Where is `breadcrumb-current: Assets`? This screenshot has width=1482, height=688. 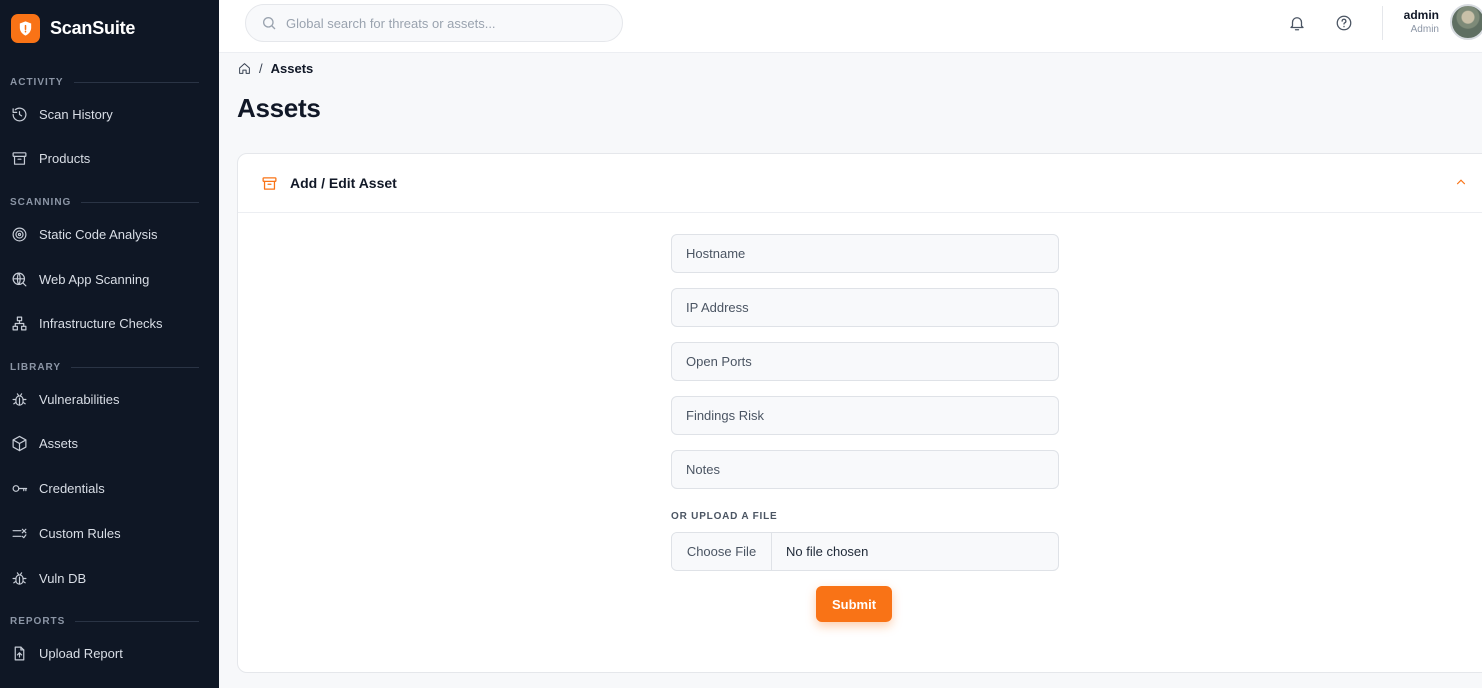
breadcrumb-current: Assets is located at coordinates (292, 68).